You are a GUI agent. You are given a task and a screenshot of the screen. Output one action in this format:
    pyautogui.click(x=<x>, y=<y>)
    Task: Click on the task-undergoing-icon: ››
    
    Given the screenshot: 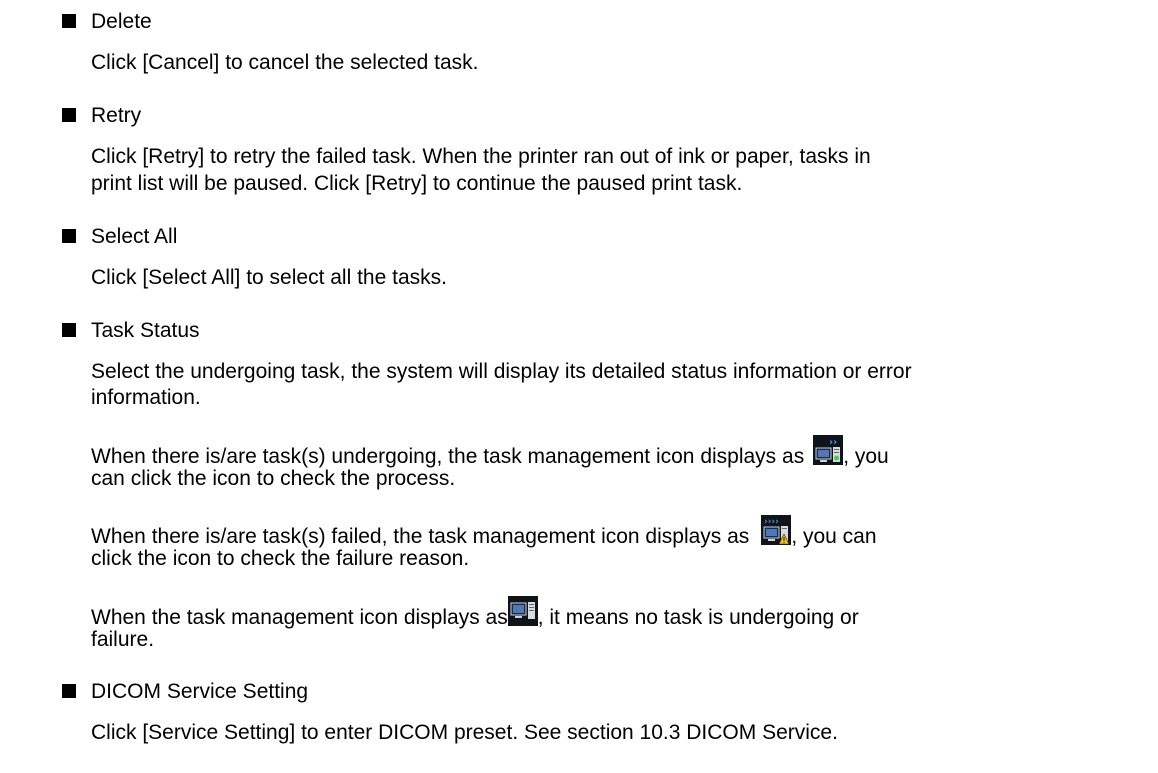 What is the action you would take?
    pyautogui.click(x=828, y=450)
    